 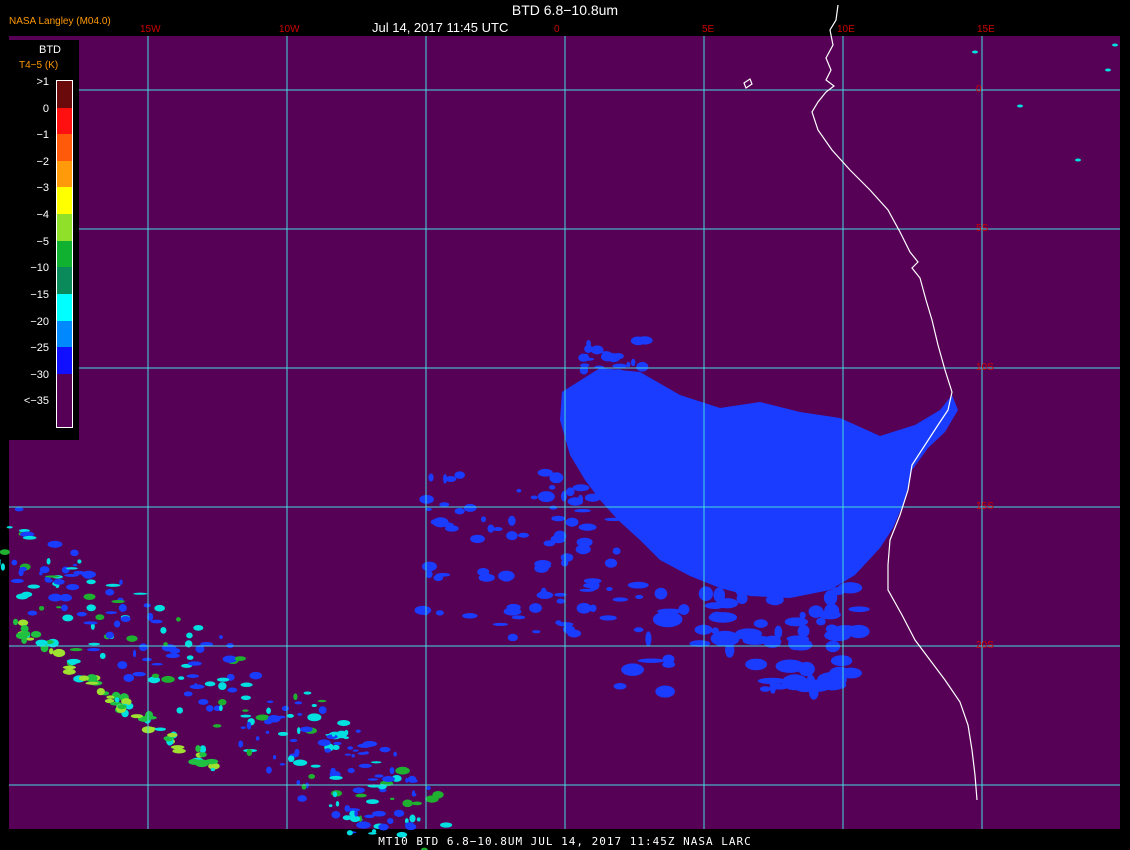 I want to click on legend-label: −4, so click(x=42, y=215).